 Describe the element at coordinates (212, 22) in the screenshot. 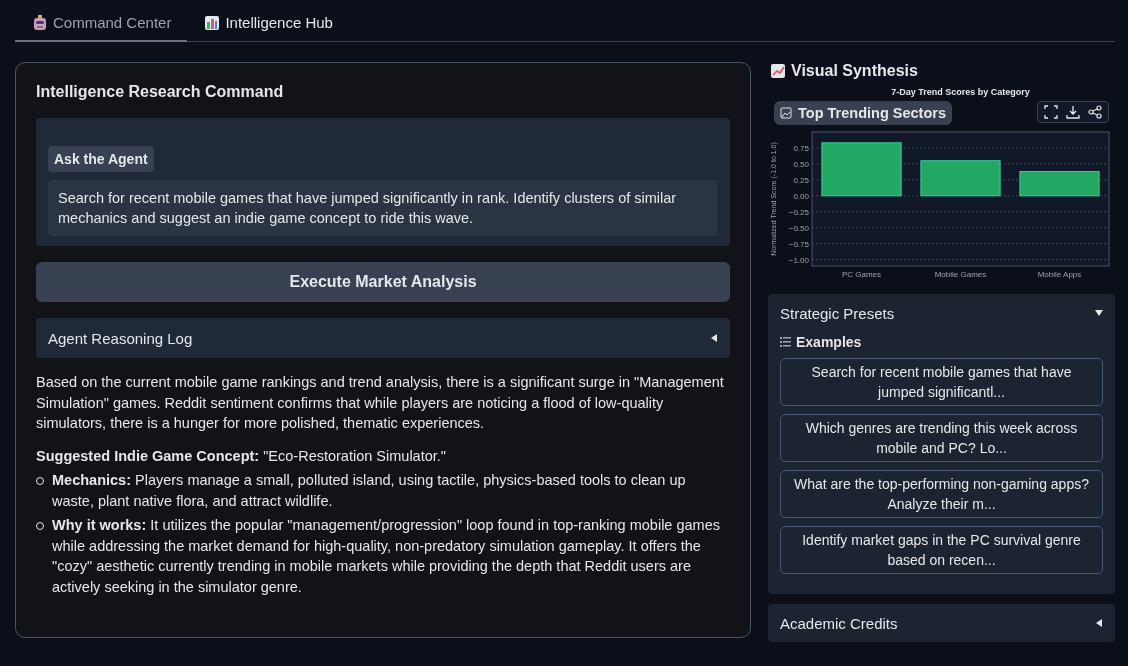

I see `bar-chart-icon` at that location.